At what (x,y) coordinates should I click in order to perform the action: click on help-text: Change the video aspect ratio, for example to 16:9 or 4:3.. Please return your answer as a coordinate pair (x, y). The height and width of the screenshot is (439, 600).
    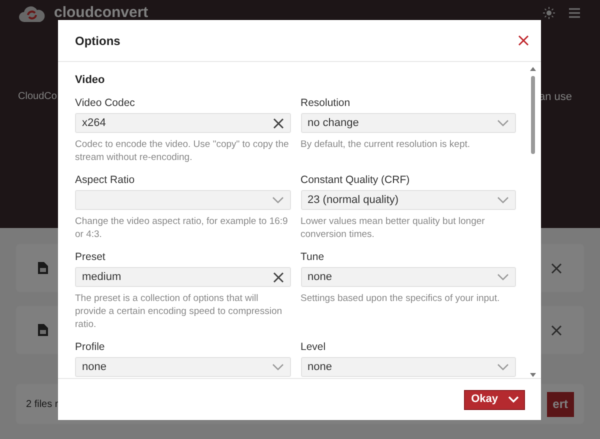
    Looking at the image, I should click on (182, 228).